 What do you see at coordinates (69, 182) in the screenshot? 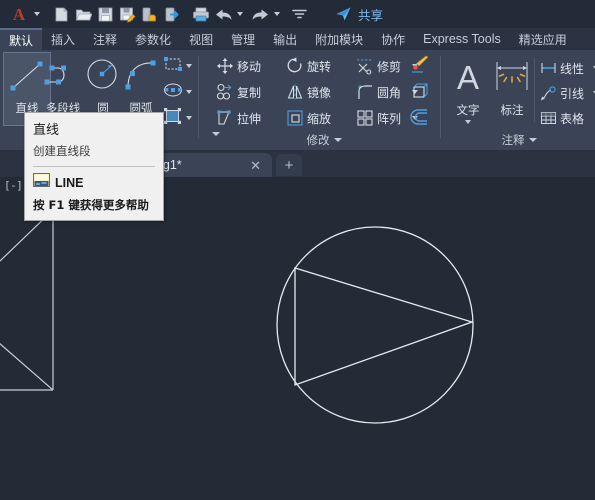
I see `tooltip-command: LINE` at bounding box center [69, 182].